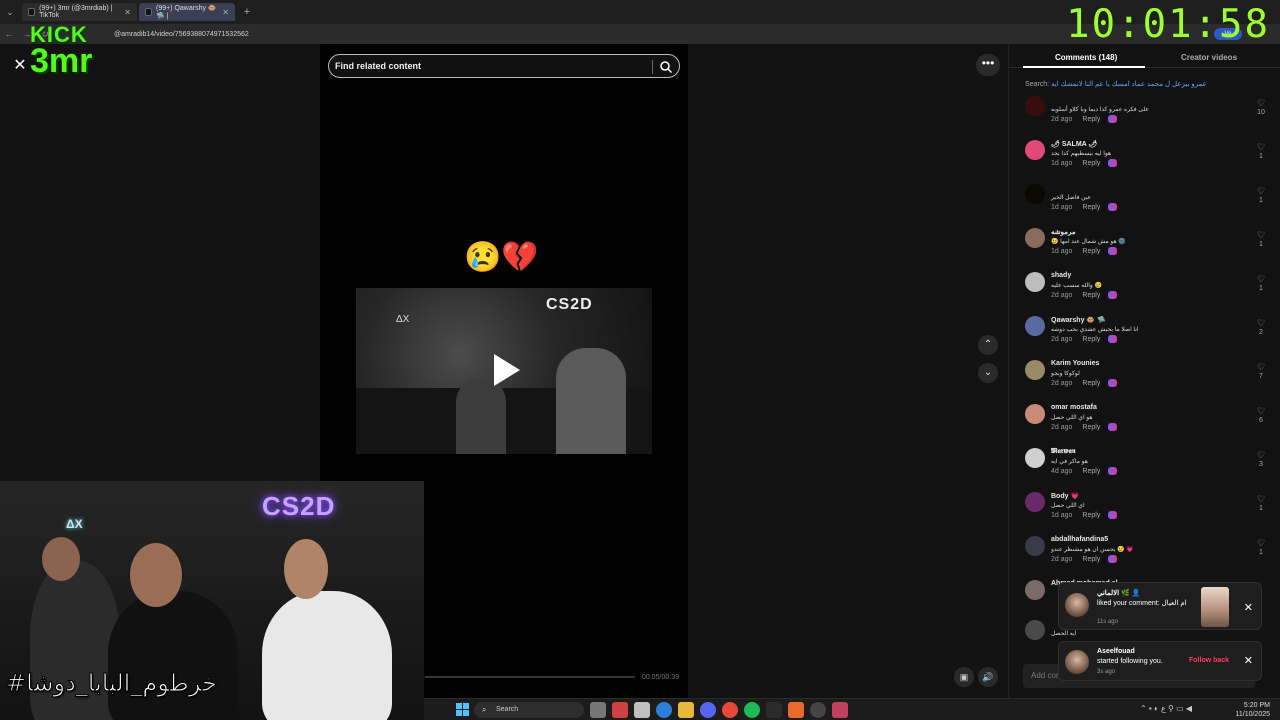  Describe the element at coordinates (1065, 496) in the screenshot. I see `comment-author: Body 💗` at that location.